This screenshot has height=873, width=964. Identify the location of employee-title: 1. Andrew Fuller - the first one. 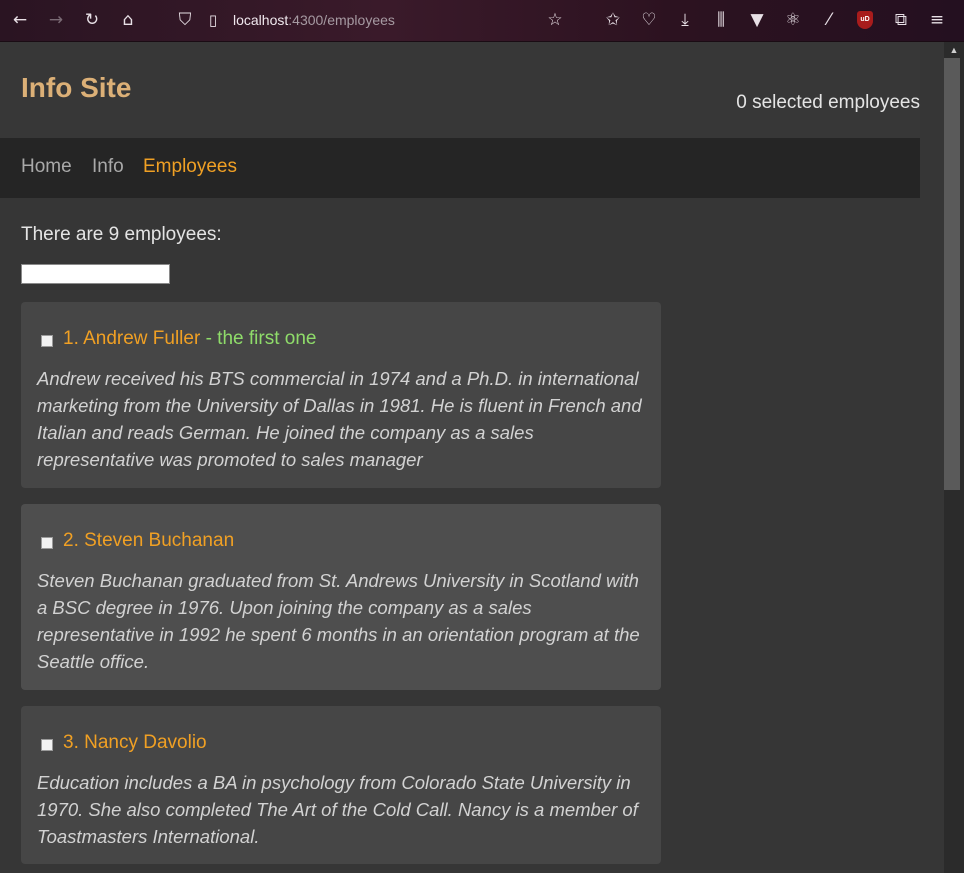
(189, 339).